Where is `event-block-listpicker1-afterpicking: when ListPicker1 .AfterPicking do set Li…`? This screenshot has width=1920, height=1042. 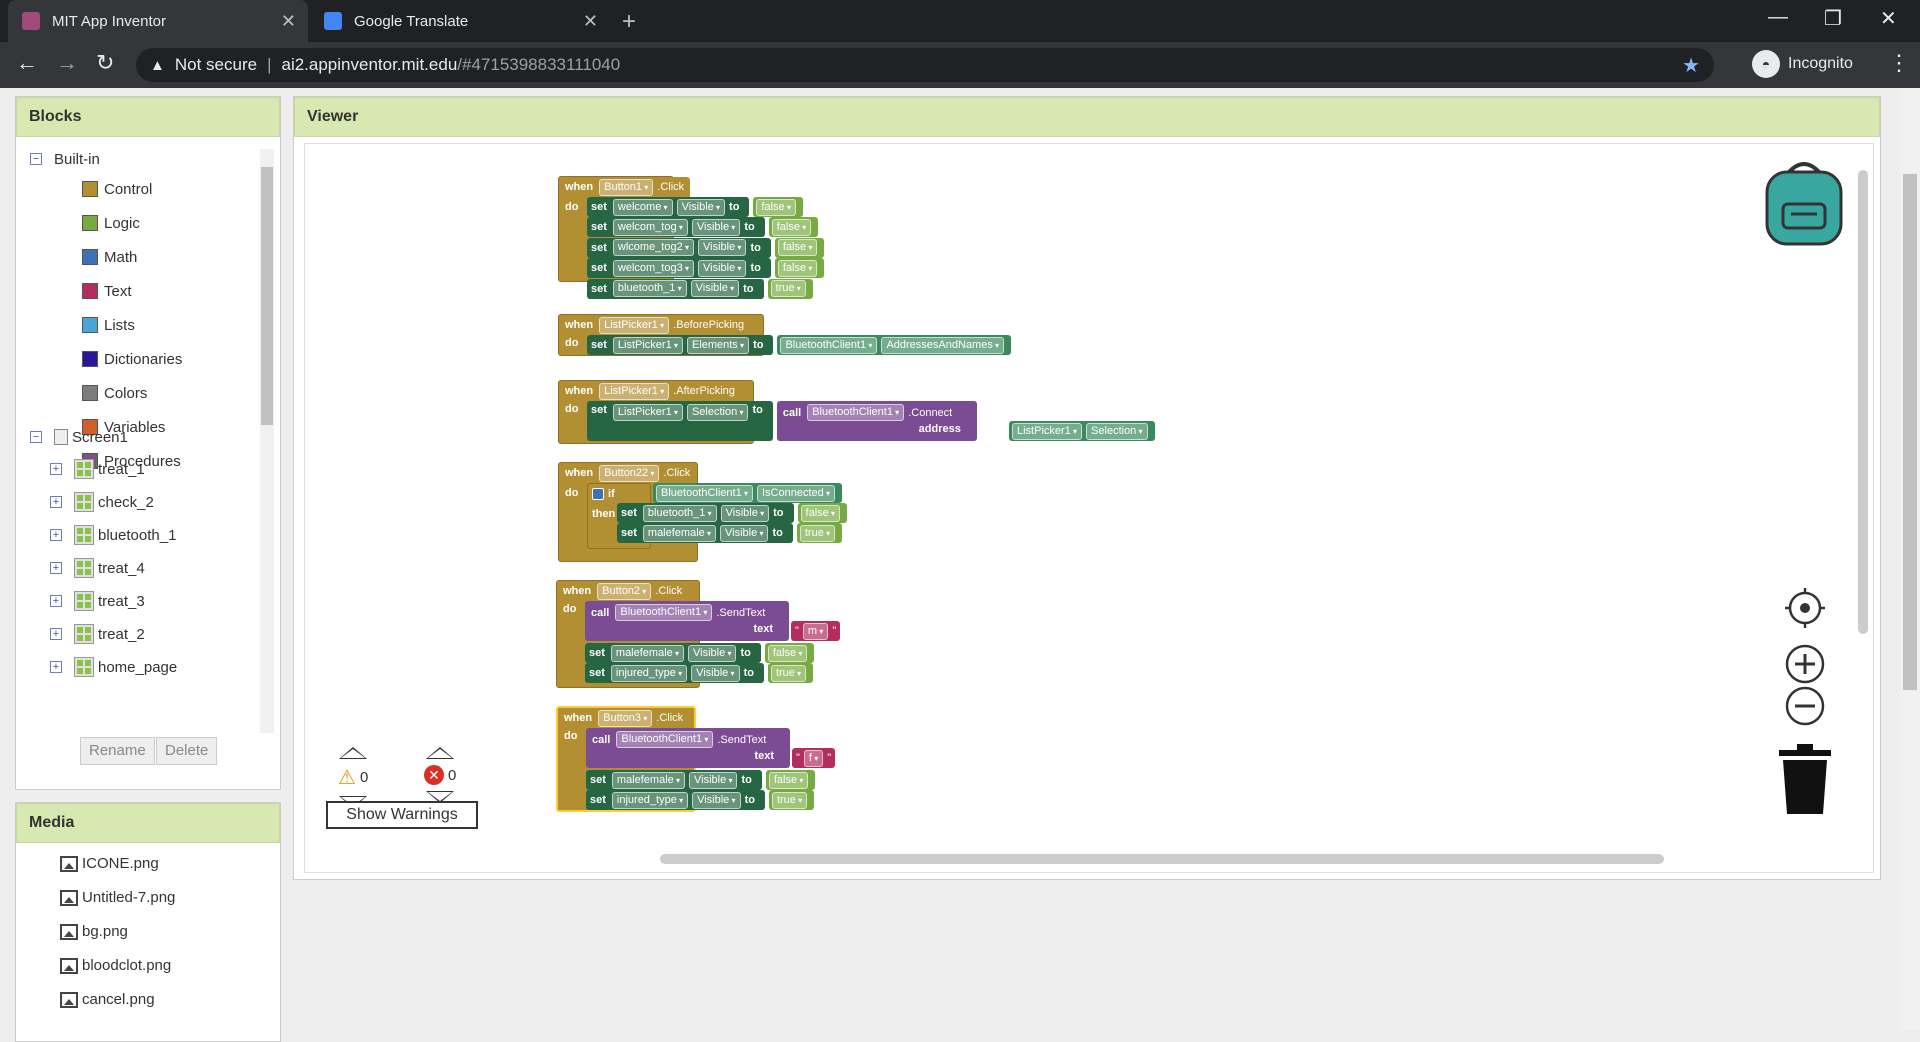
event-block-listpicker1-afterpicking: when ListPicker1 .AfterPicking do set Li… is located at coordinates (856, 412).